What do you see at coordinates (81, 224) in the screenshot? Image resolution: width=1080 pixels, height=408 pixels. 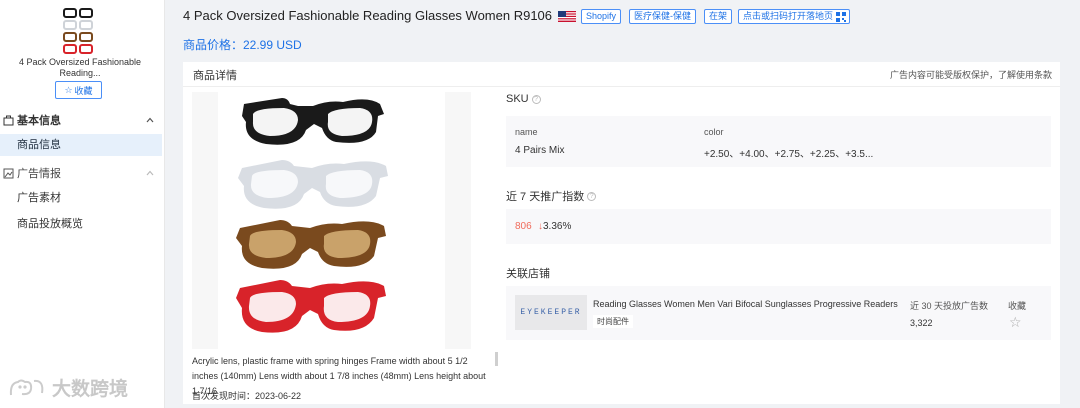 I see `sidebar-item-placement-overview: 商品投放概览` at bounding box center [81, 224].